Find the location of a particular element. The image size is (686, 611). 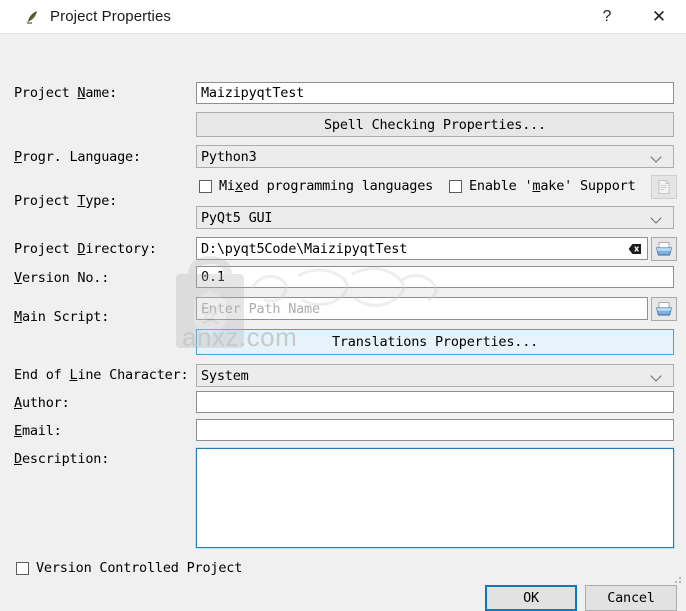

resize-grip is located at coordinates (677, 579).